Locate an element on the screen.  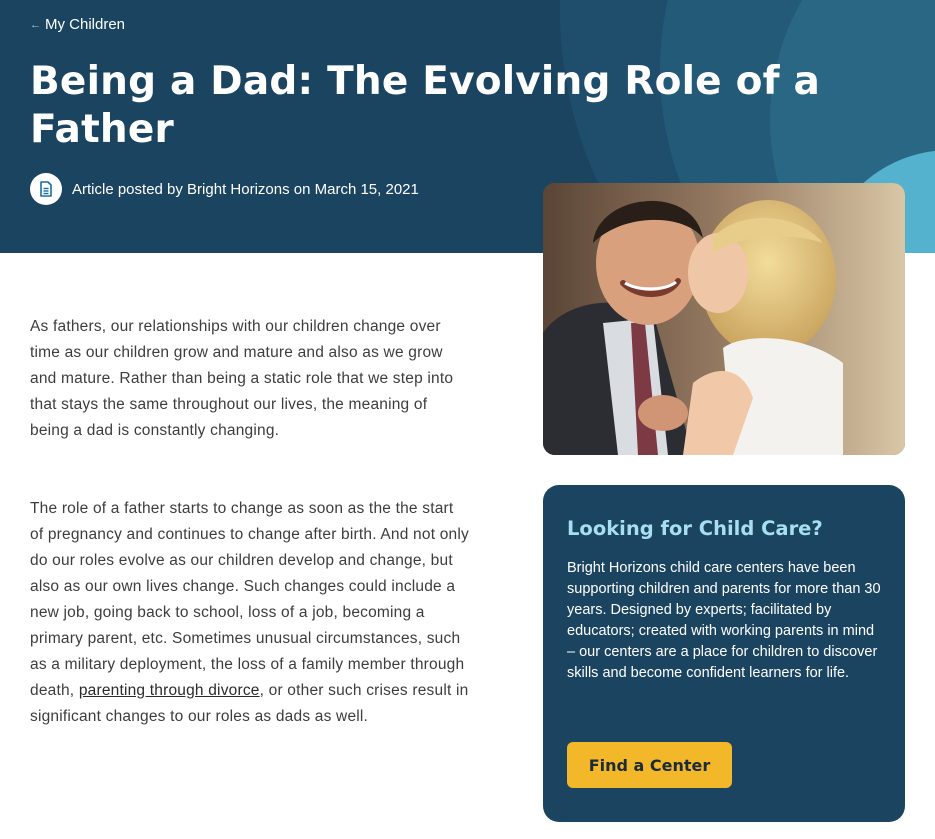
breadcrumb-back-link: ← My Children is located at coordinates (77, 24).